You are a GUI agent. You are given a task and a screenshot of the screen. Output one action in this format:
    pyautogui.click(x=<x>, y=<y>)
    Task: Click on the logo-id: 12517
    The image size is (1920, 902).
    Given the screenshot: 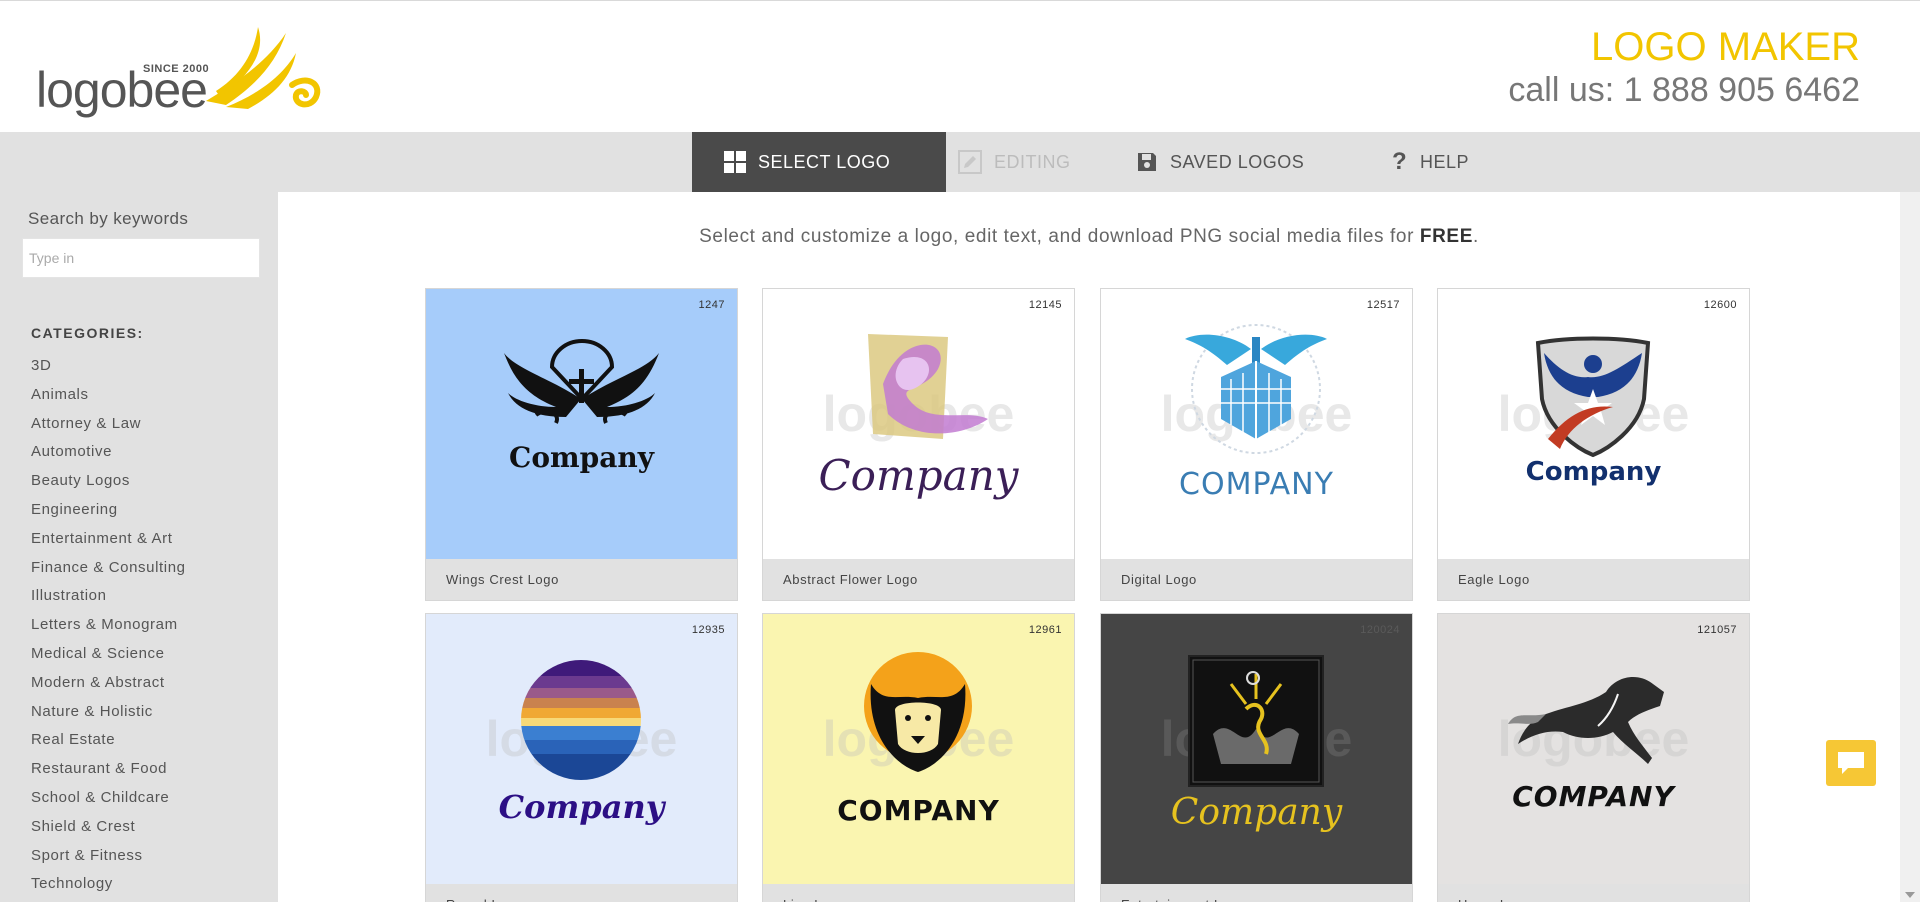 What is the action you would take?
    pyautogui.click(x=1383, y=305)
    